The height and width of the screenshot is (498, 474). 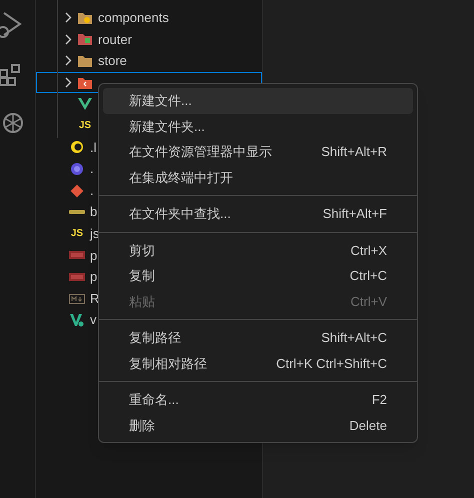 What do you see at coordinates (133, 18) in the screenshot?
I see `folder-name: components` at bounding box center [133, 18].